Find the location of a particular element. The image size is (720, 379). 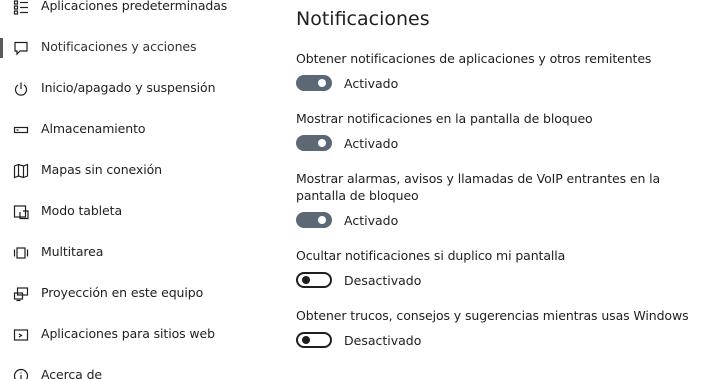

sidebar-item-label: Aplicaciones predeterminadas is located at coordinates (134, 6).